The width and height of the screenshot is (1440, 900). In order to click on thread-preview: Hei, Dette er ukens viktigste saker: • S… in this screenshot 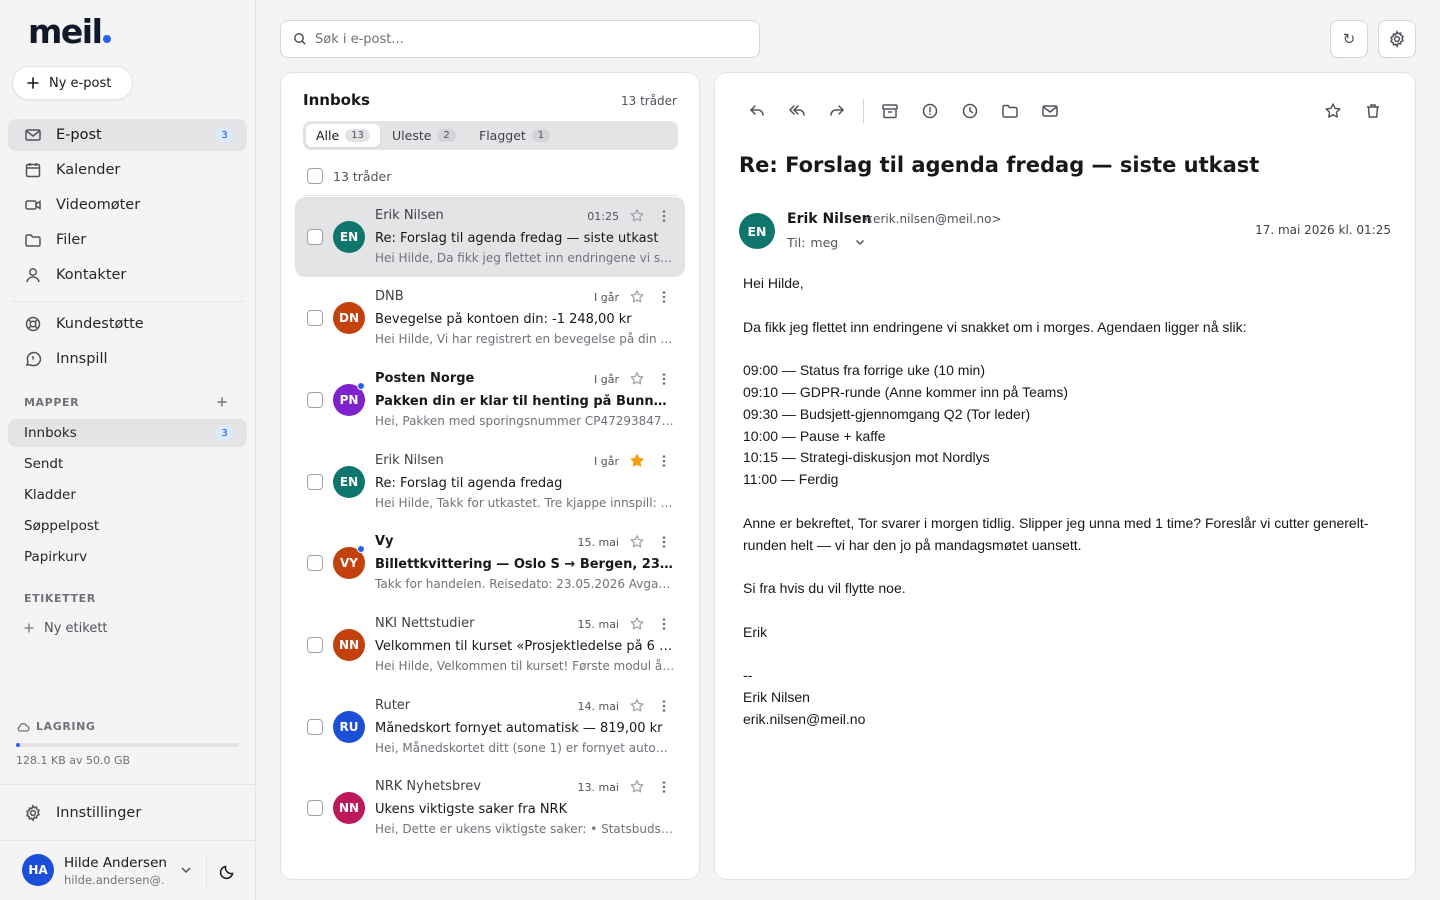, I will do `click(525, 829)`.